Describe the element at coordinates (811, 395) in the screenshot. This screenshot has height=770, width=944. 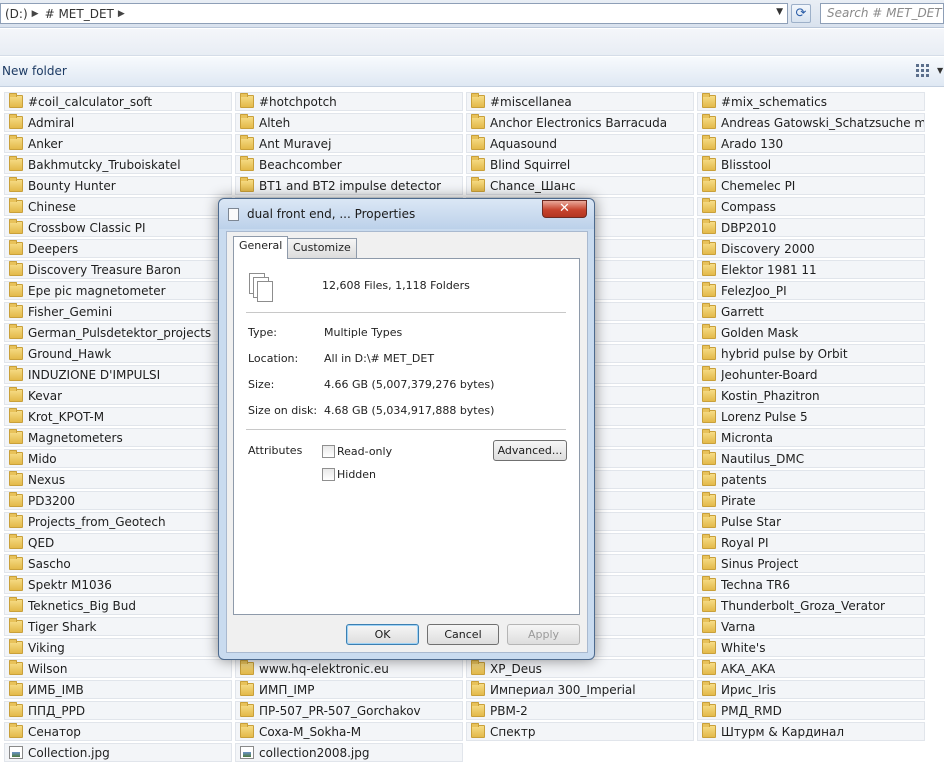
I see `folder-item: Kostin_Phazitron` at that location.